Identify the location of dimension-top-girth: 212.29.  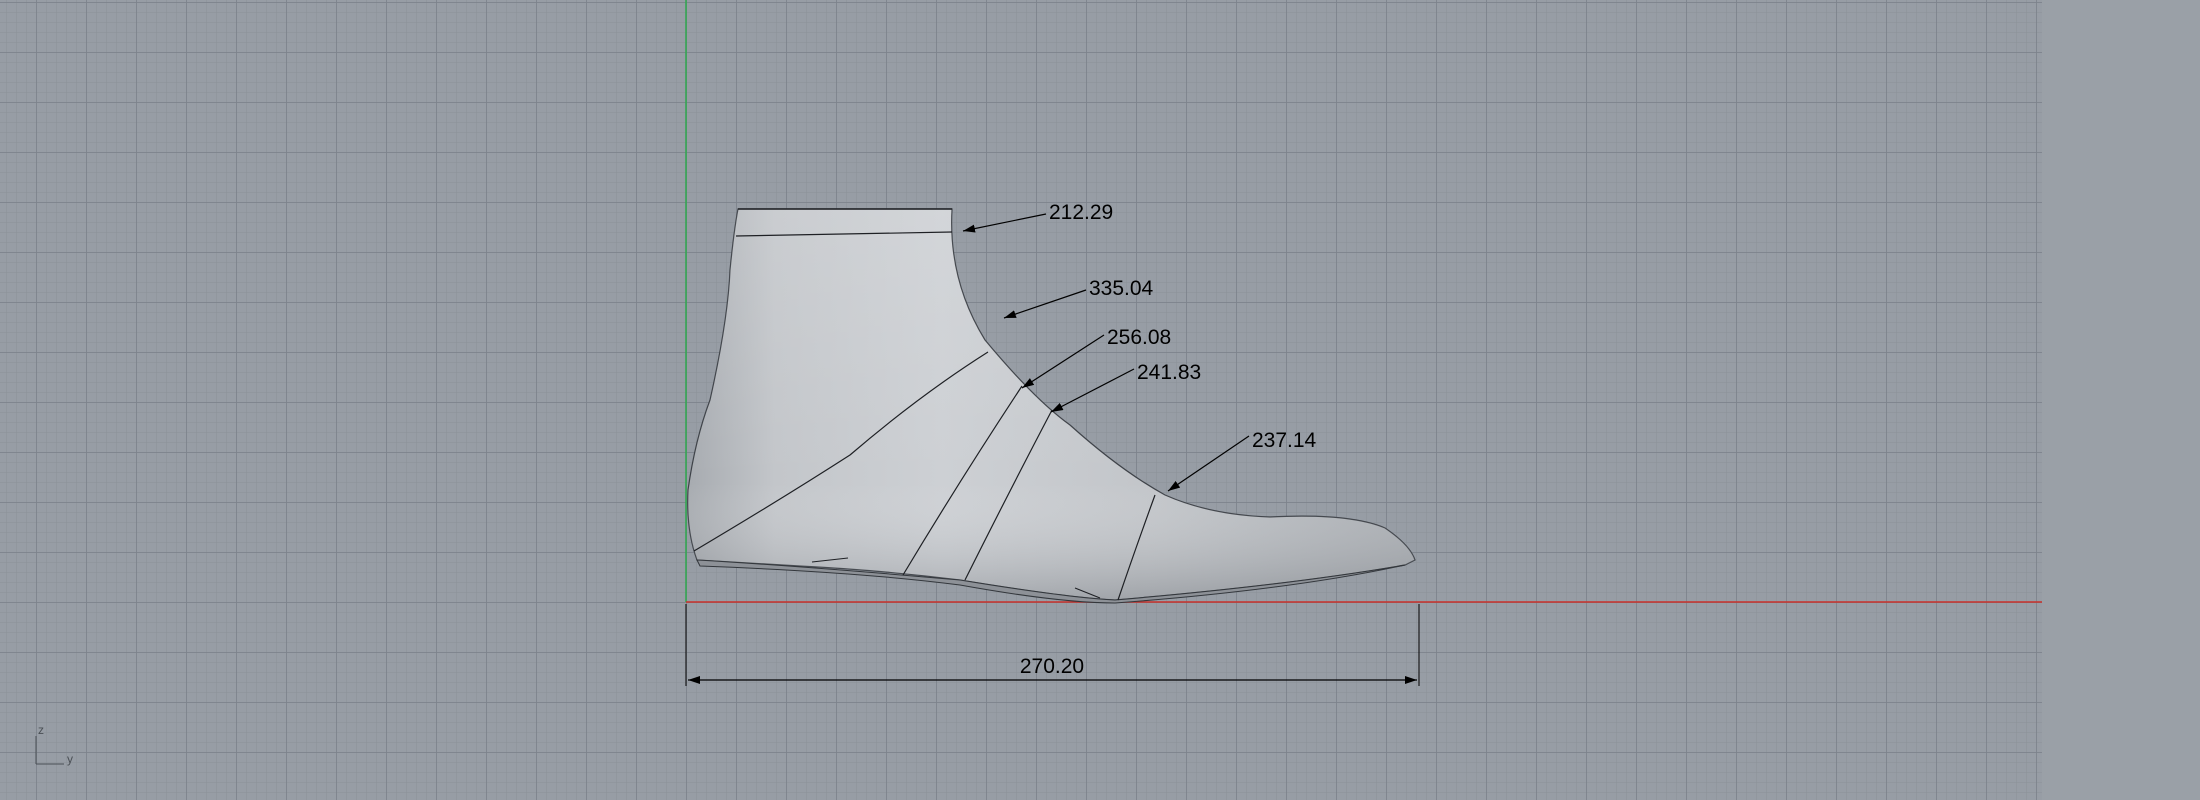
(1037, 217).